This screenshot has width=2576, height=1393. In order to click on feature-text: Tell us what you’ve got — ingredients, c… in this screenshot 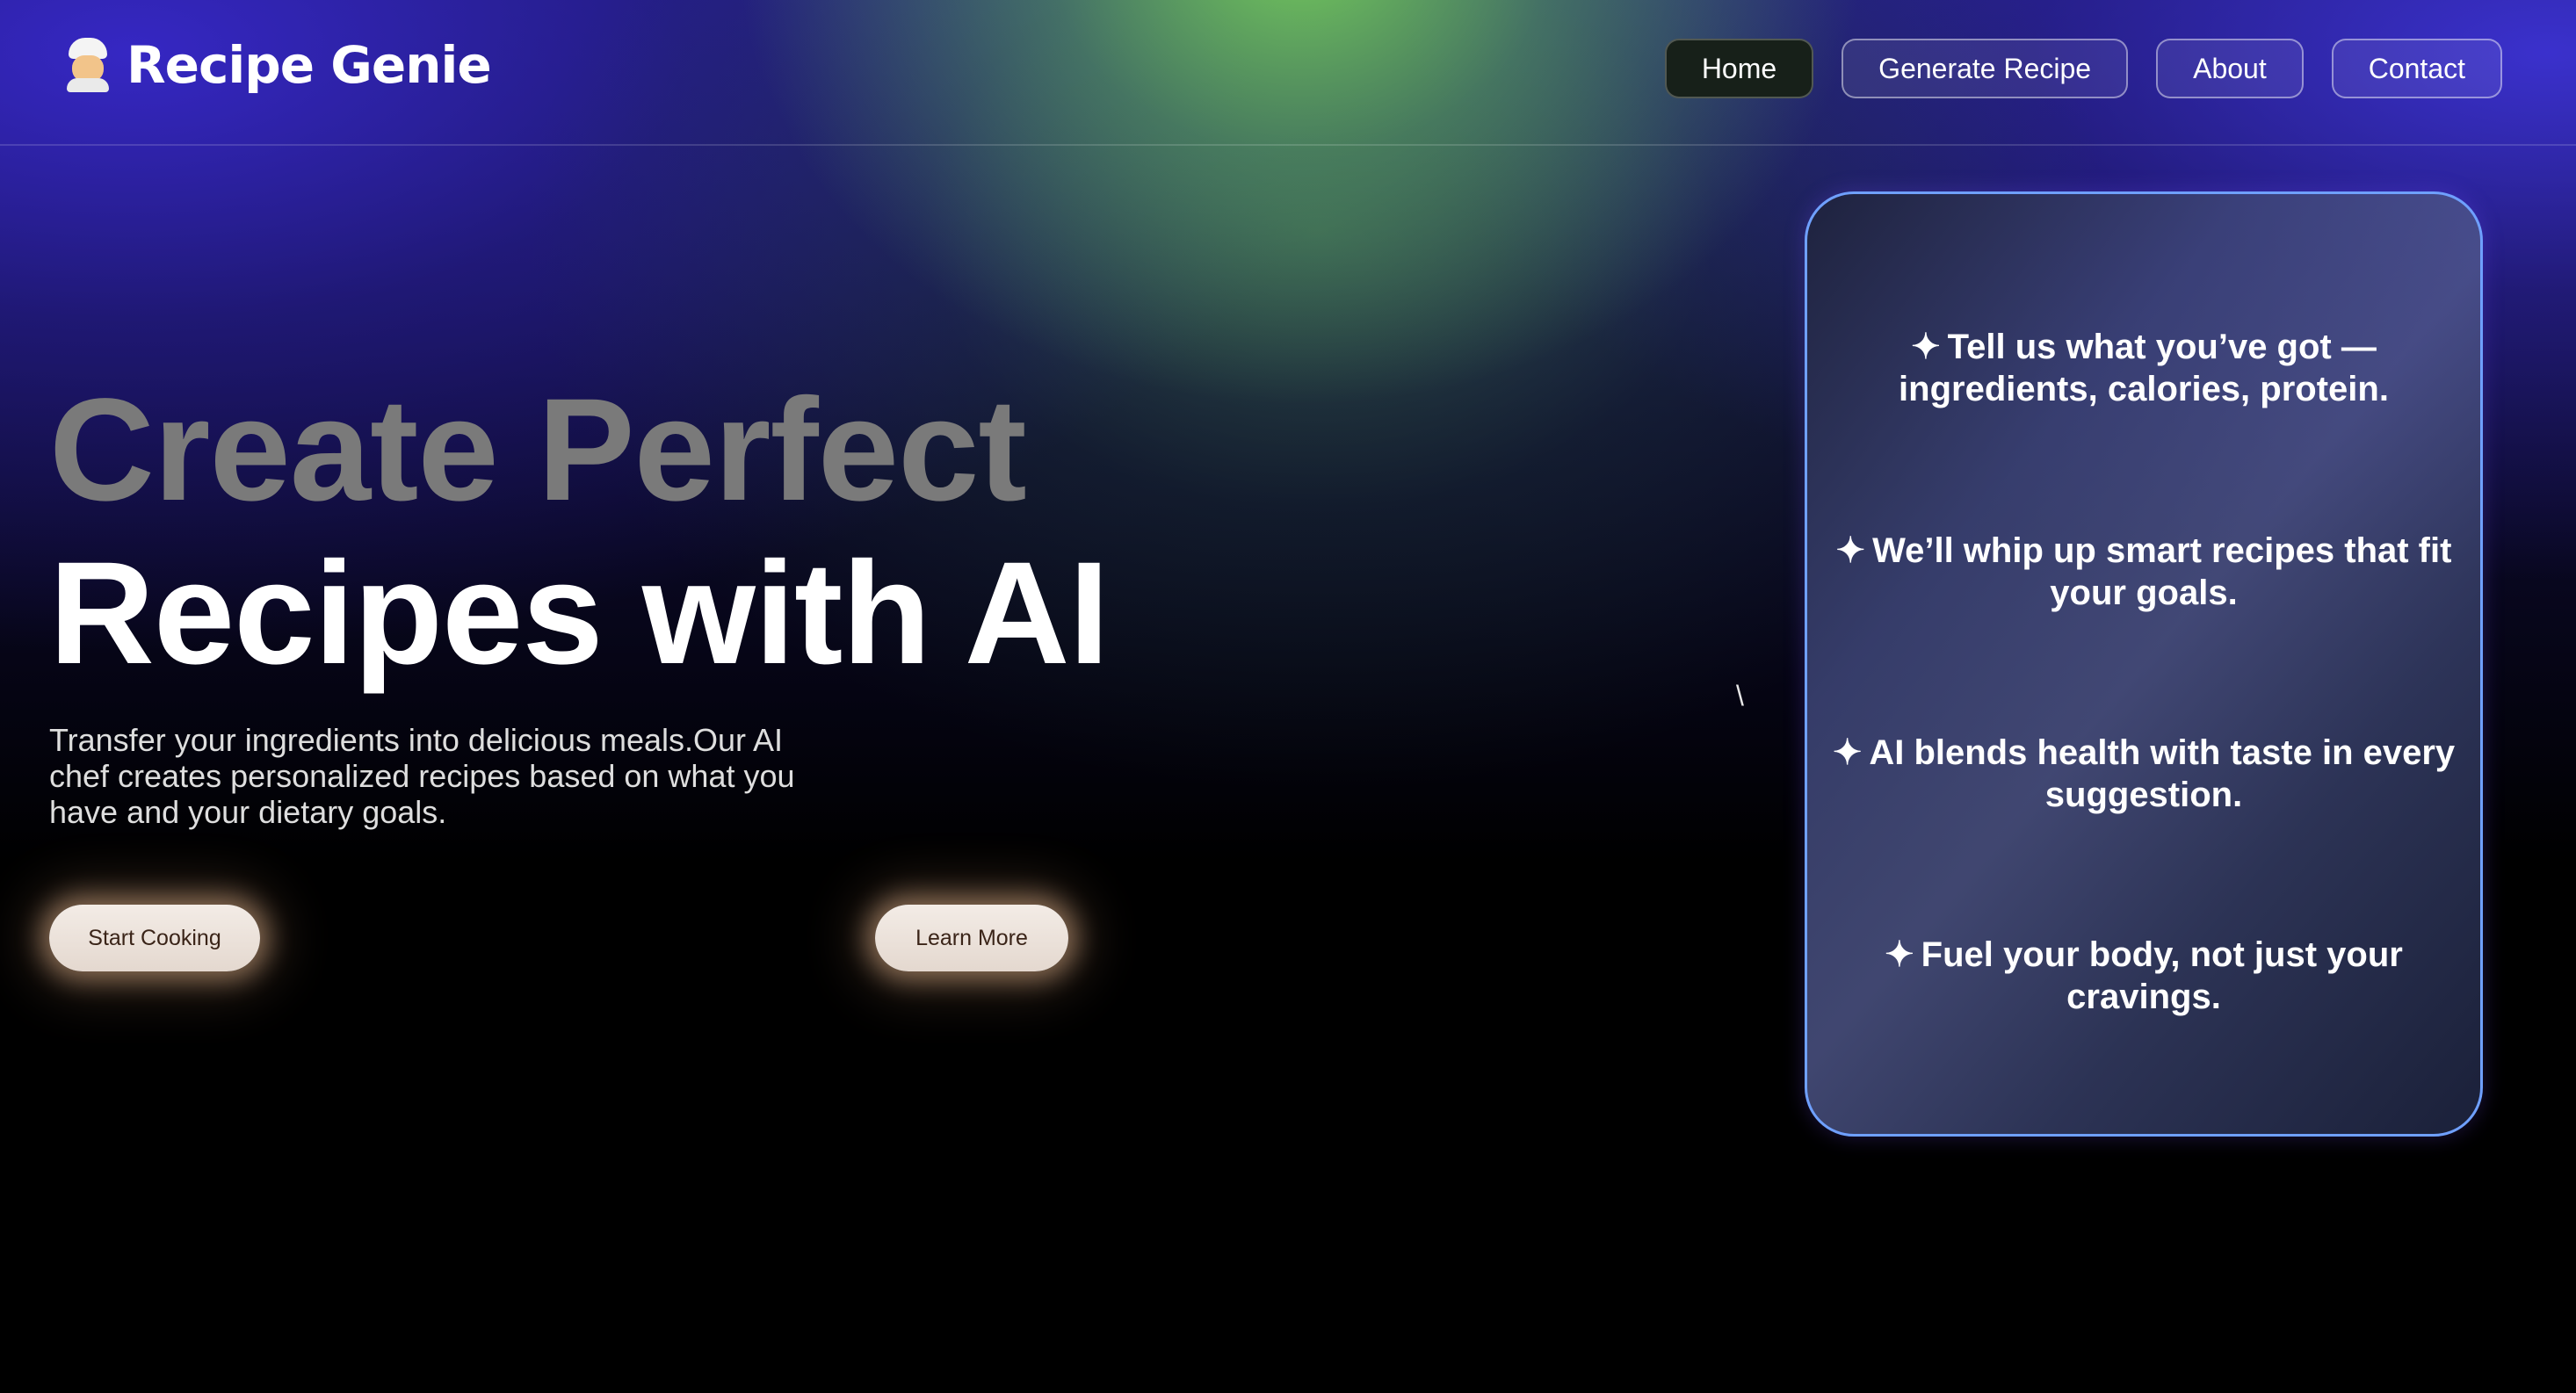, I will do `click(2144, 368)`.